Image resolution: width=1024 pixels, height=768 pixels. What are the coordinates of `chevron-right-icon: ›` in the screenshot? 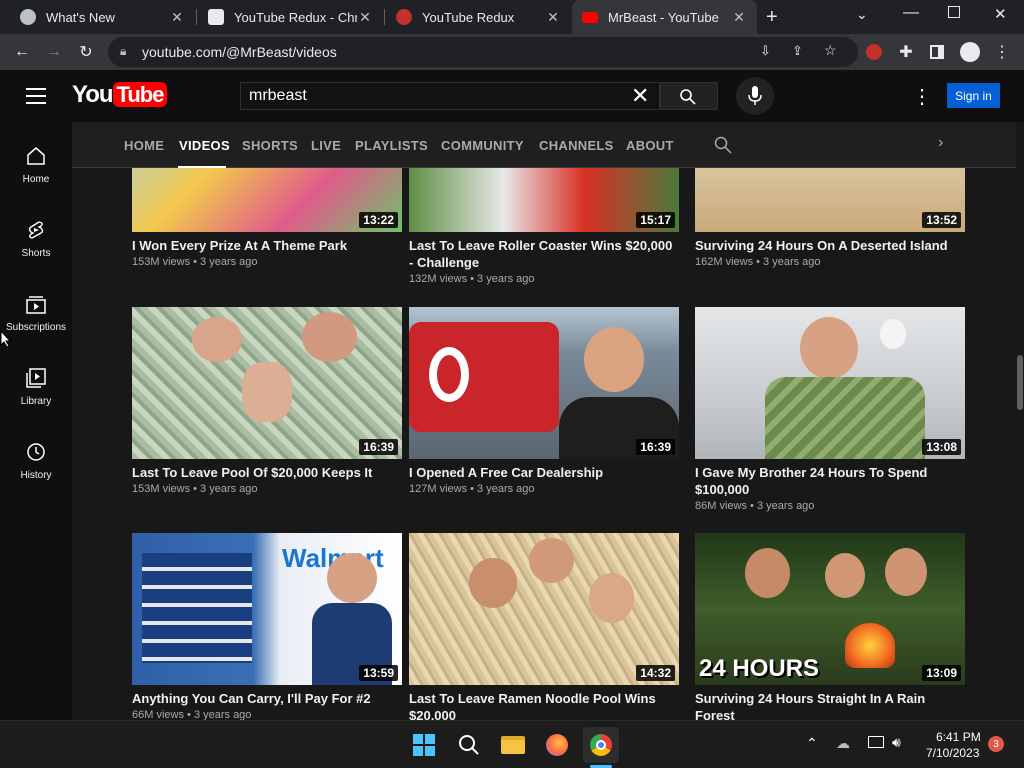 It's located at (940, 143).